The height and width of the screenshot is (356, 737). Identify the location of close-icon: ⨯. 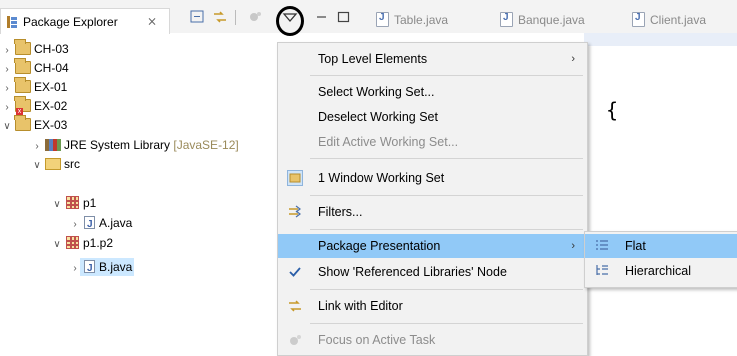
(152, 21).